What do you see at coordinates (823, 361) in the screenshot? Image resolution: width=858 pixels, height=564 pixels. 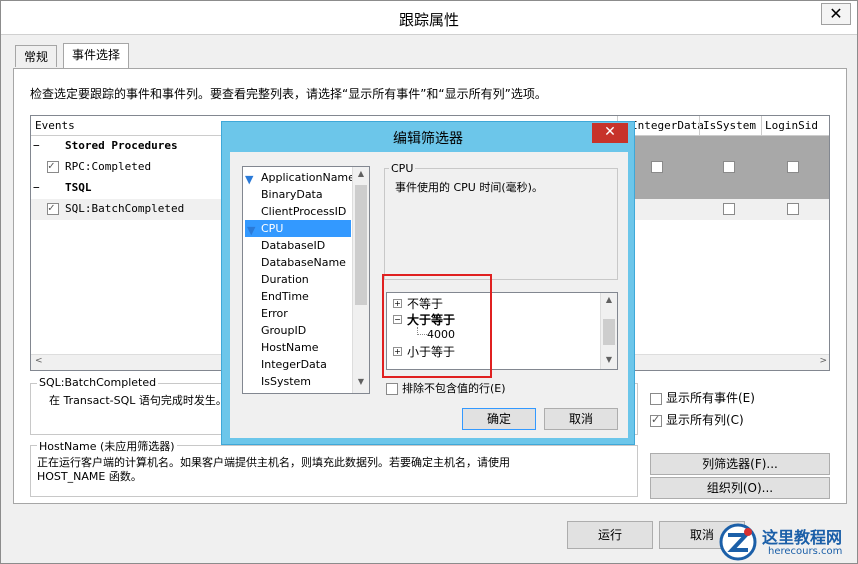 I see `scroll-right-icon: >` at bounding box center [823, 361].